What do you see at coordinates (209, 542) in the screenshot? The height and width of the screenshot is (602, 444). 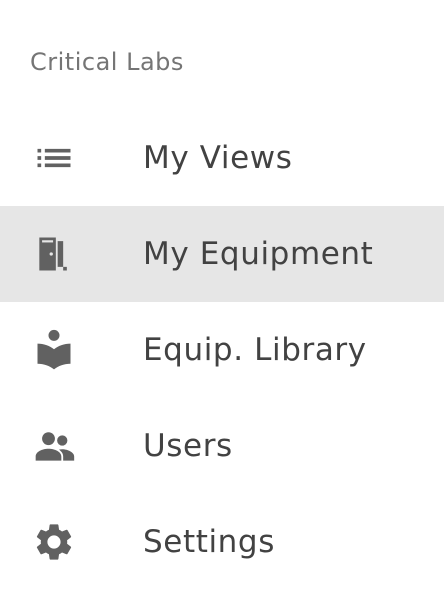 I see `nav-item-label: Settings` at bounding box center [209, 542].